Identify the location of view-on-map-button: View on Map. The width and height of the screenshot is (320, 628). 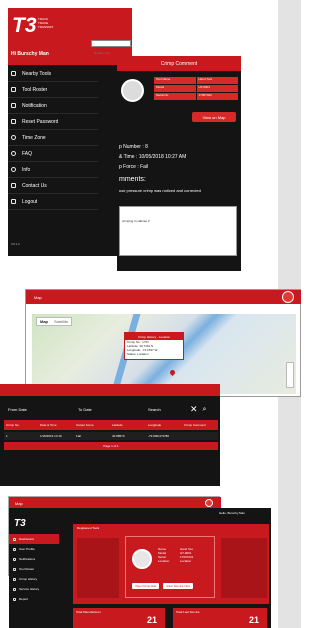
(214, 117).